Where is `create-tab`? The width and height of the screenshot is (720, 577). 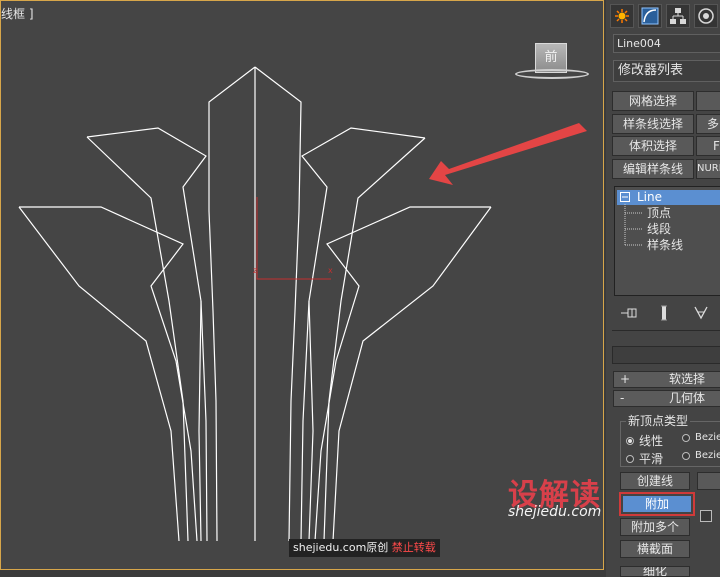 create-tab is located at coordinates (622, 16).